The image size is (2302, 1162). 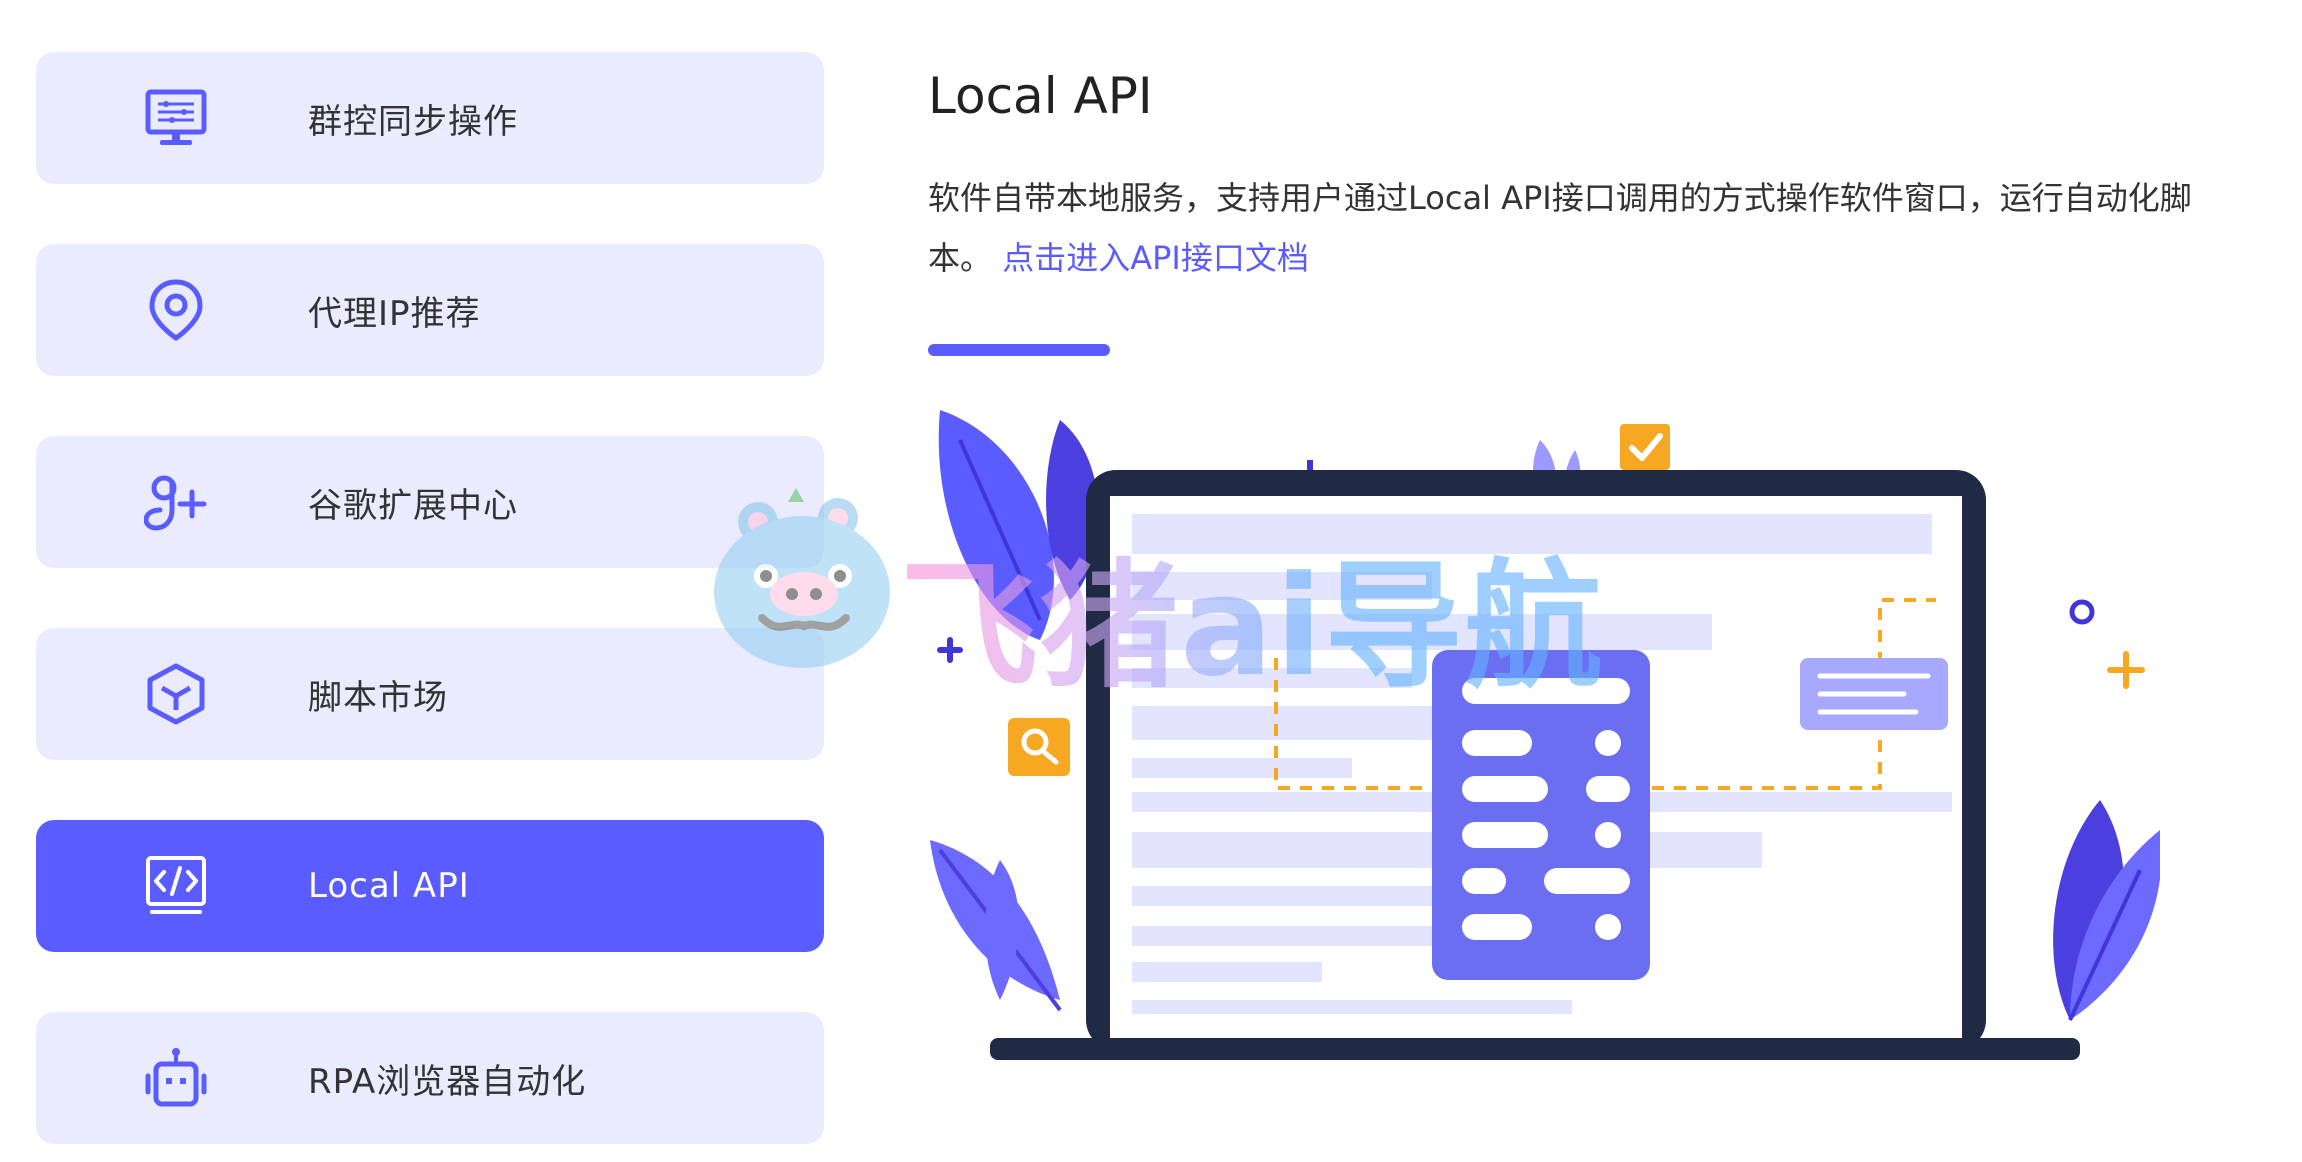 I want to click on google-plus-icon, so click(x=176, y=502).